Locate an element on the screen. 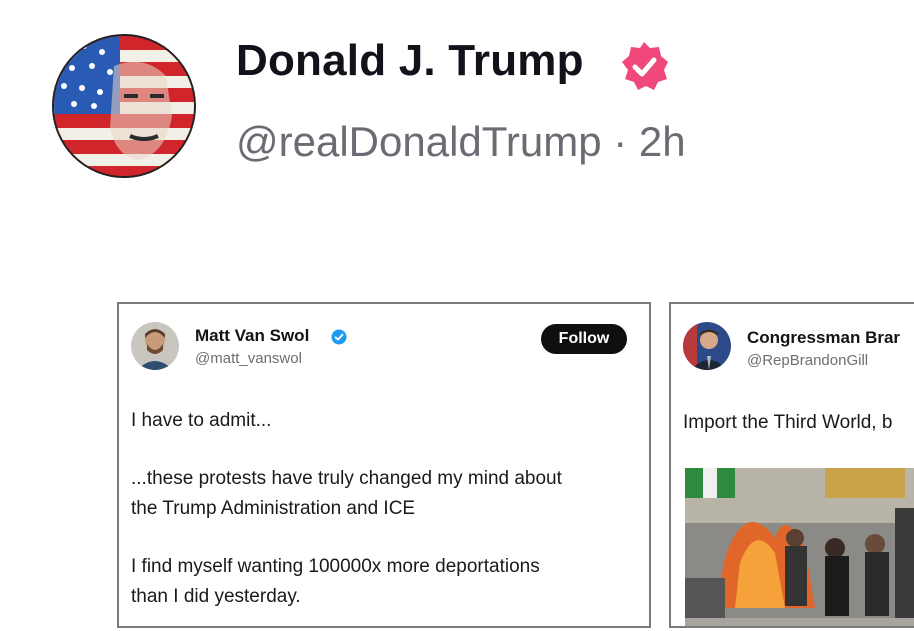 The image size is (914, 631). person-photo is located at coordinates (155, 346).